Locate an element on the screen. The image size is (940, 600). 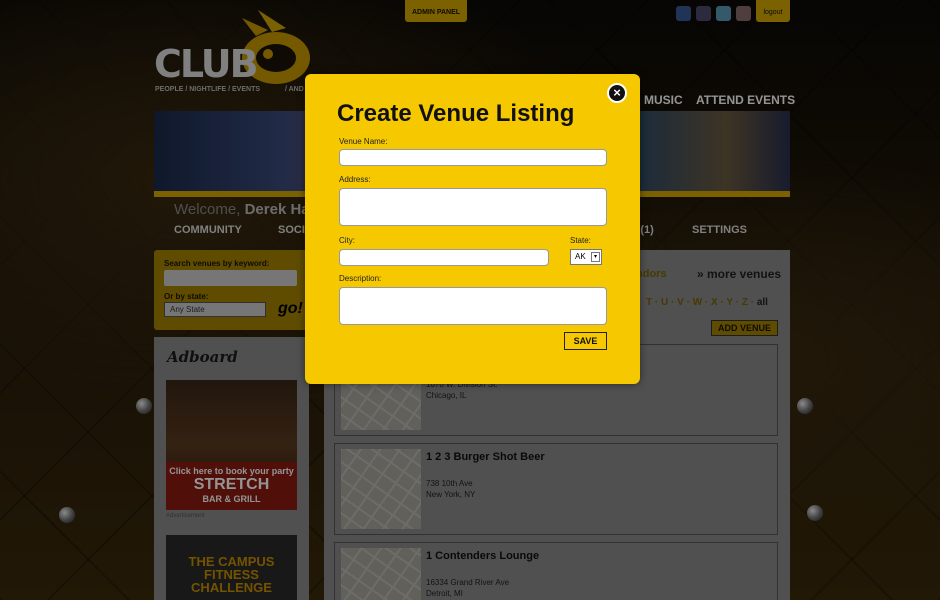
city-input is located at coordinates (444, 257).